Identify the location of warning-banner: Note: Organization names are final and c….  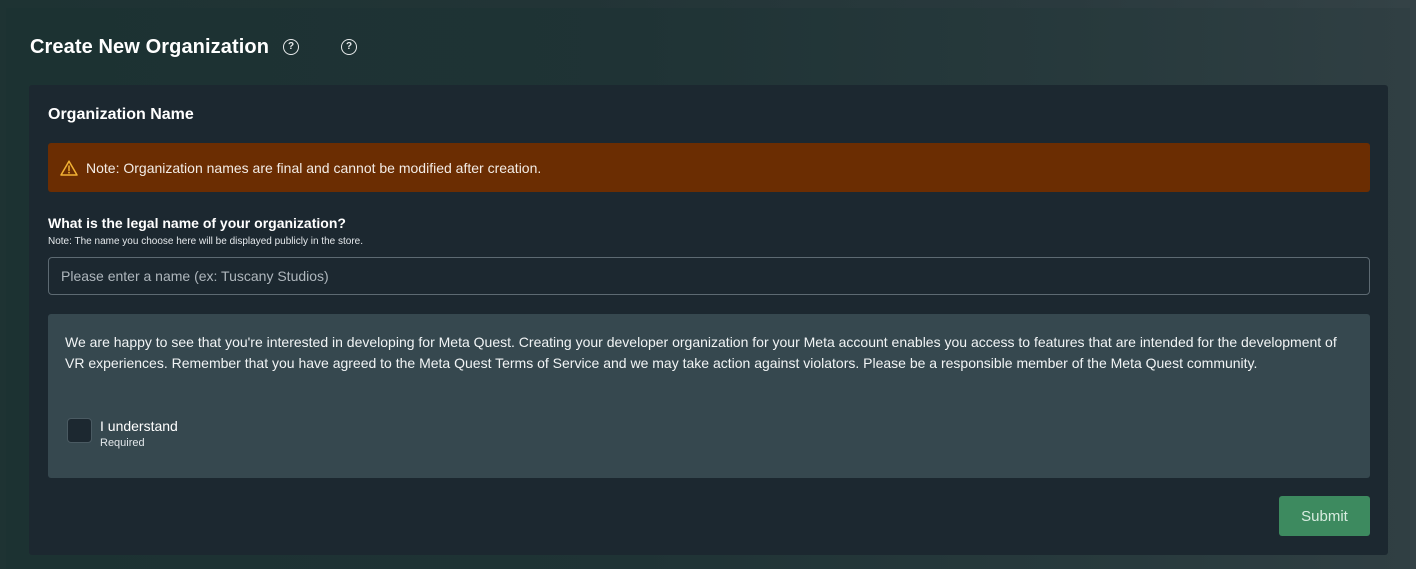
(709, 167).